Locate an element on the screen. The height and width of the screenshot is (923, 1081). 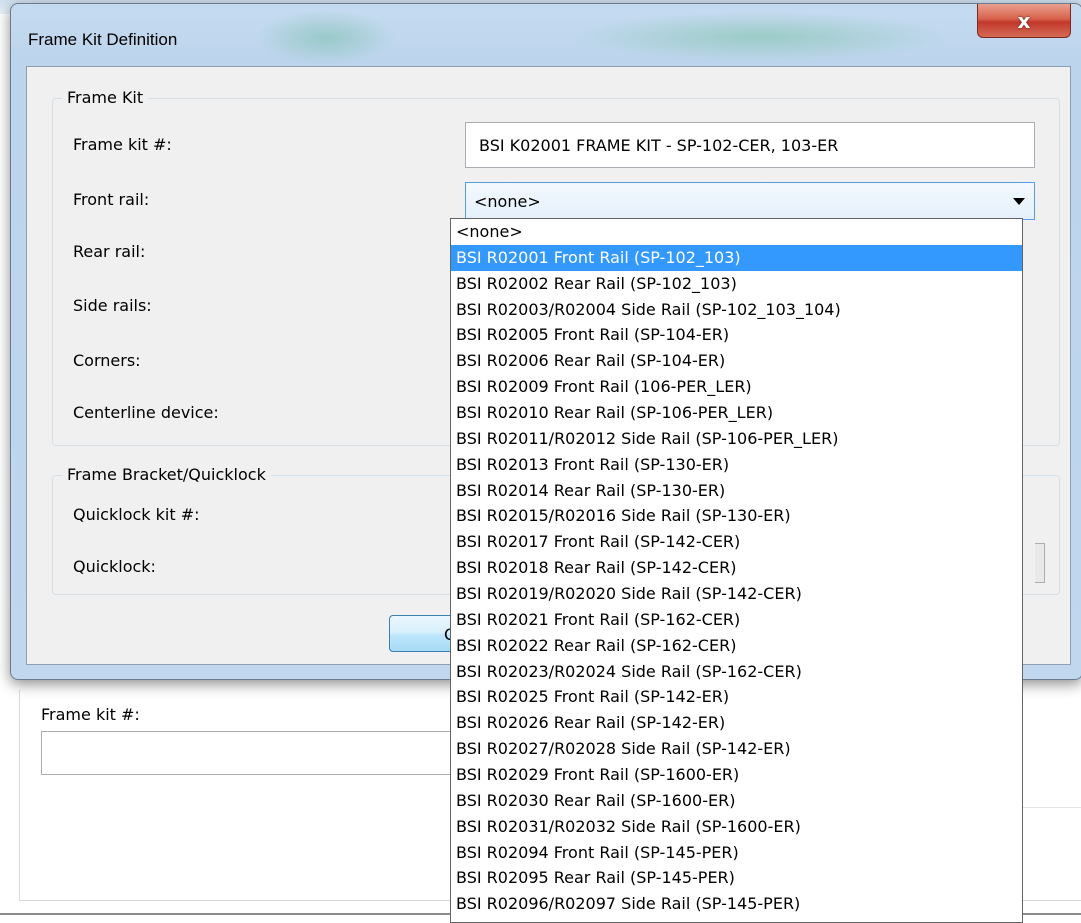
dropdown-option: BSI R02014 Rear Rail (SP-130-ER) is located at coordinates (736, 491).